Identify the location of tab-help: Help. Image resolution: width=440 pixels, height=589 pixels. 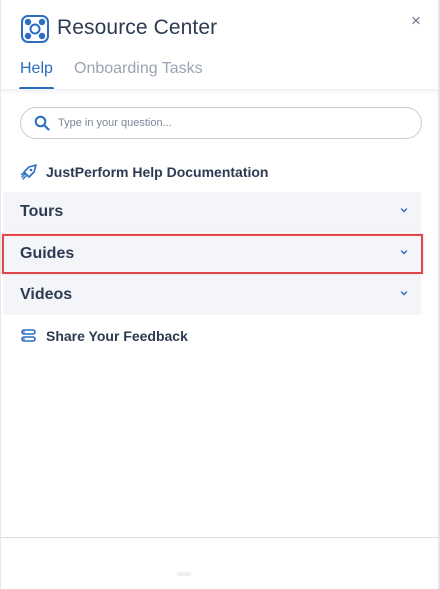
(36, 69).